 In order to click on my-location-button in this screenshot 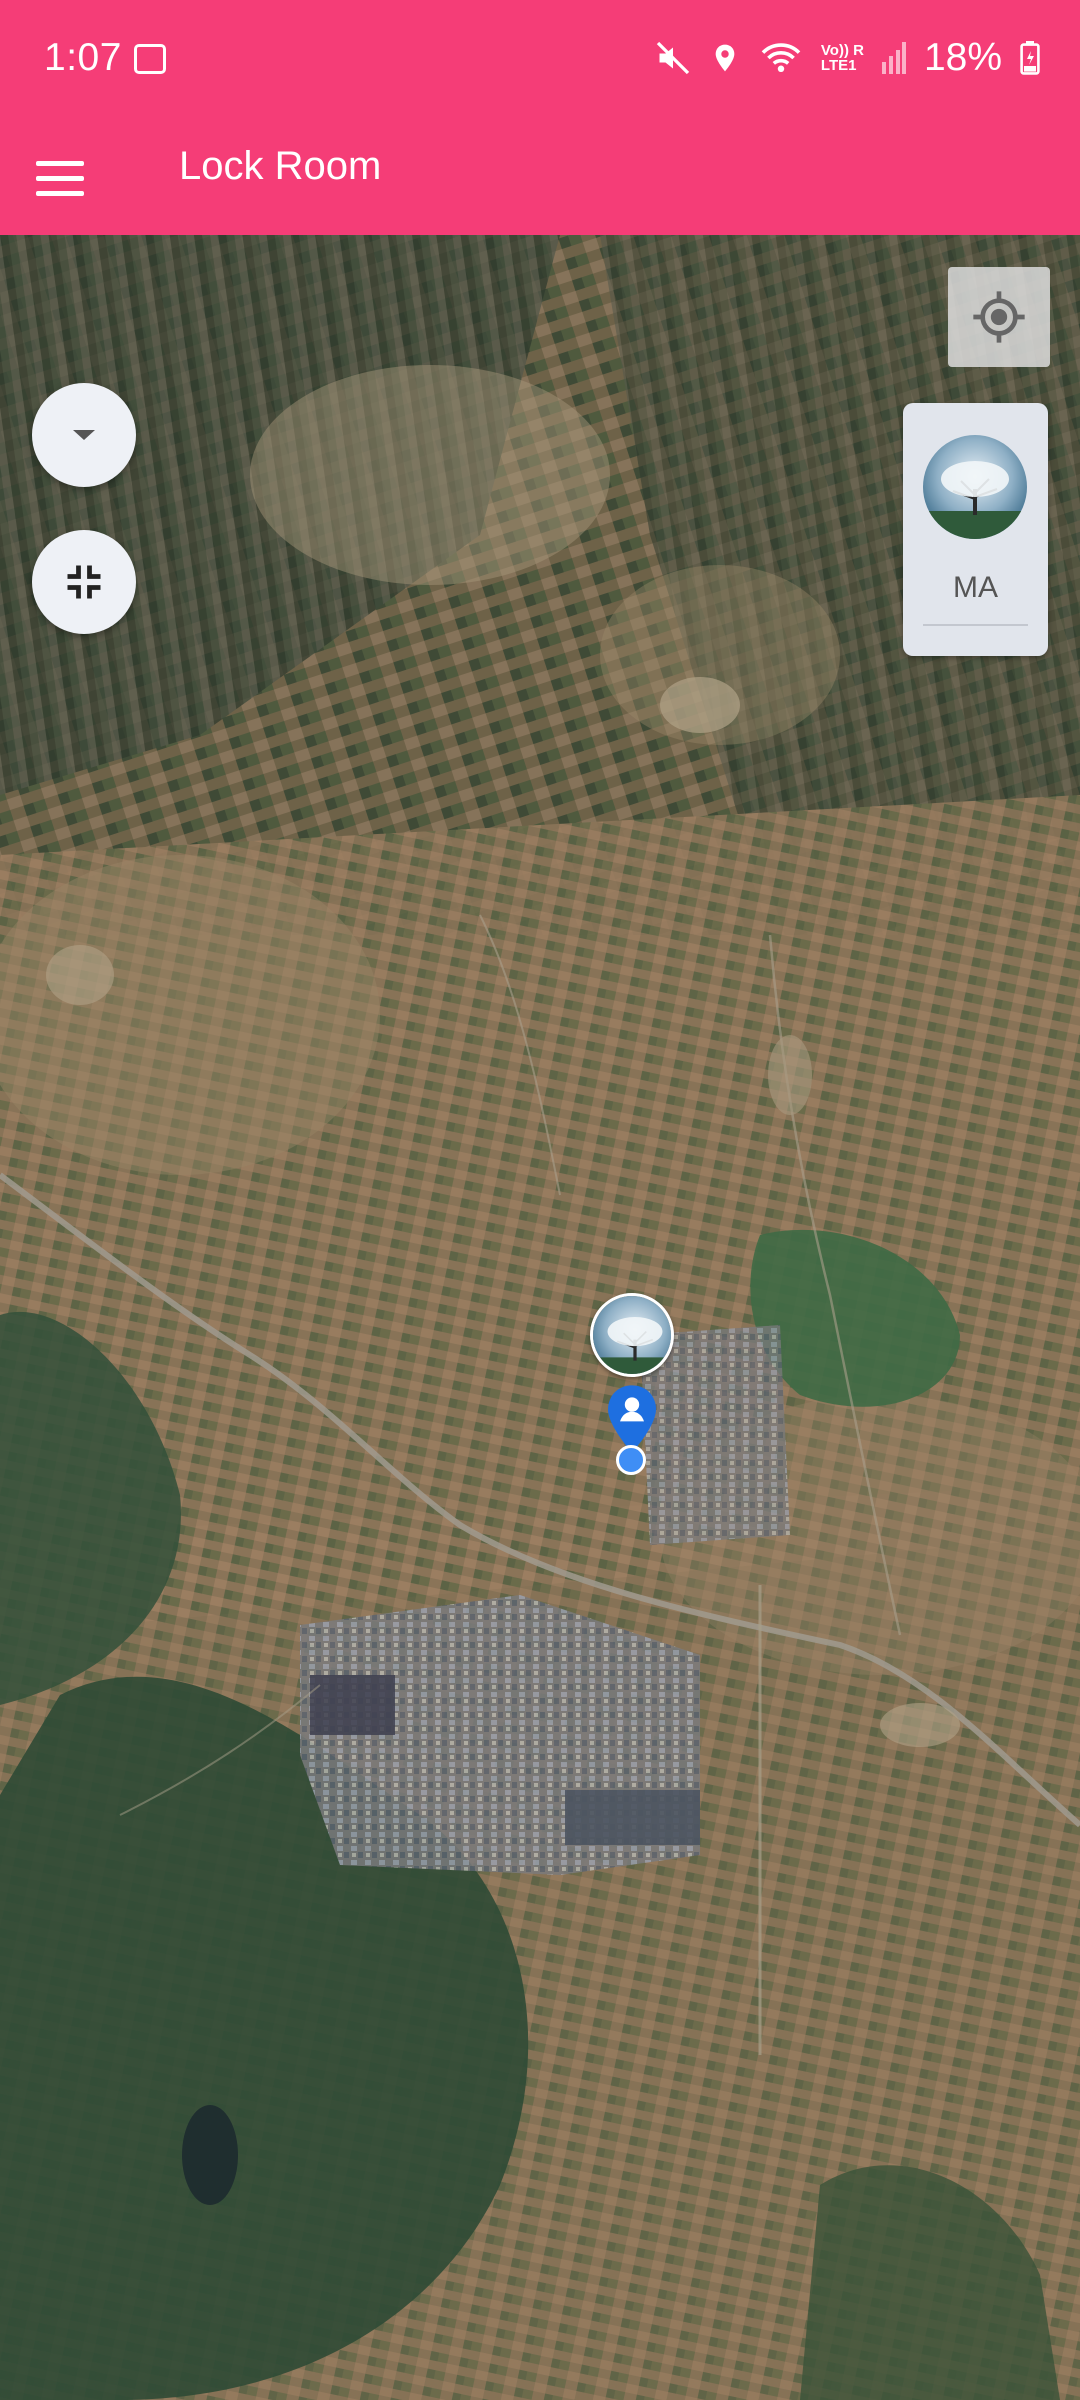, I will do `click(999, 317)`.